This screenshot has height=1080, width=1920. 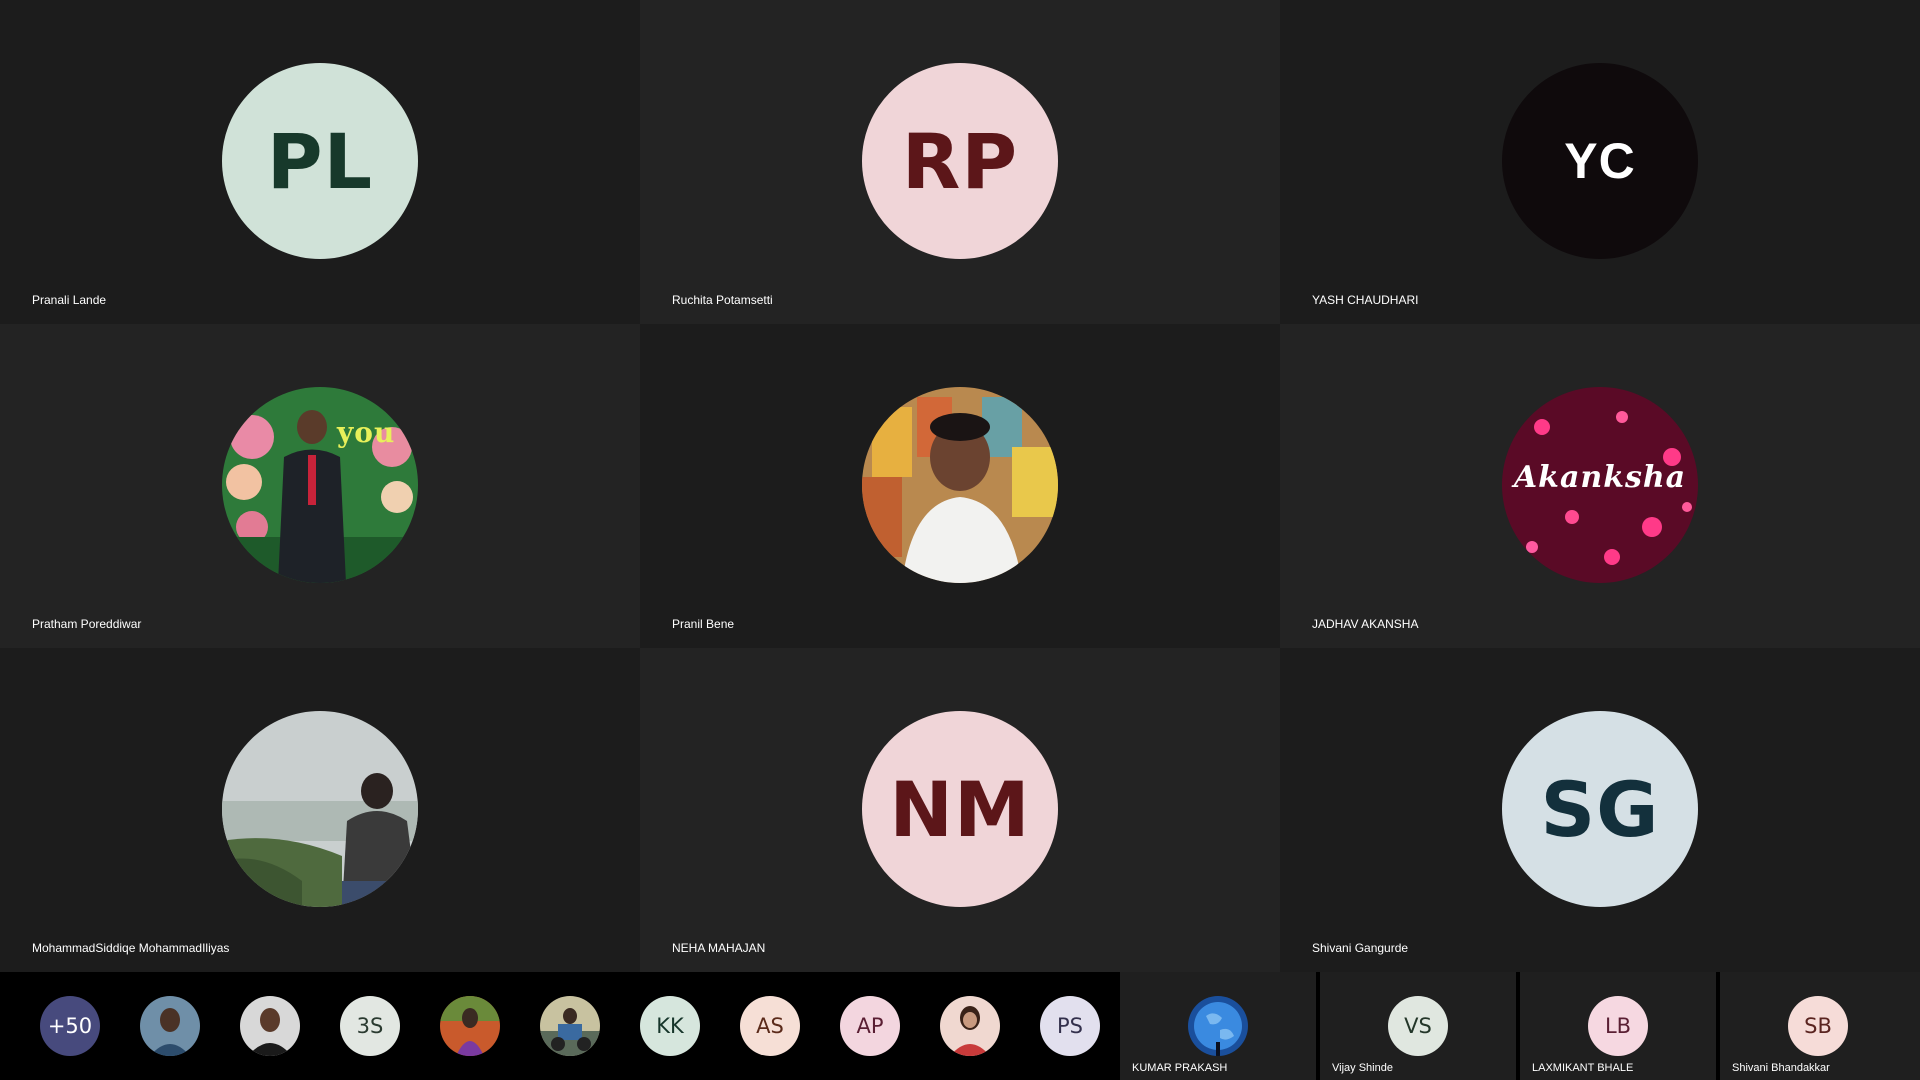 What do you see at coordinates (70, 1026) in the screenshot?
I see `more-participants-button: +50` at bounding box center [70, 1026].